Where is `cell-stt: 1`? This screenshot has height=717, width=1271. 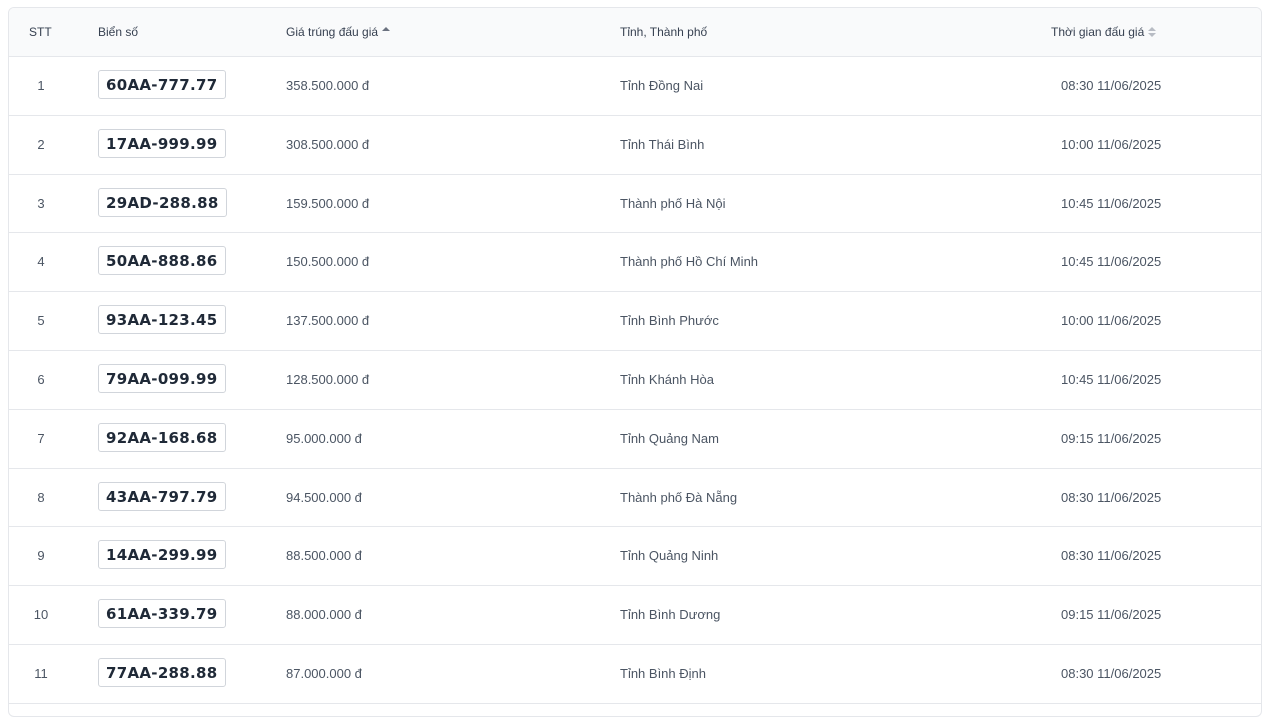
cell-stt: 1 is located at coordinates (41, 85).